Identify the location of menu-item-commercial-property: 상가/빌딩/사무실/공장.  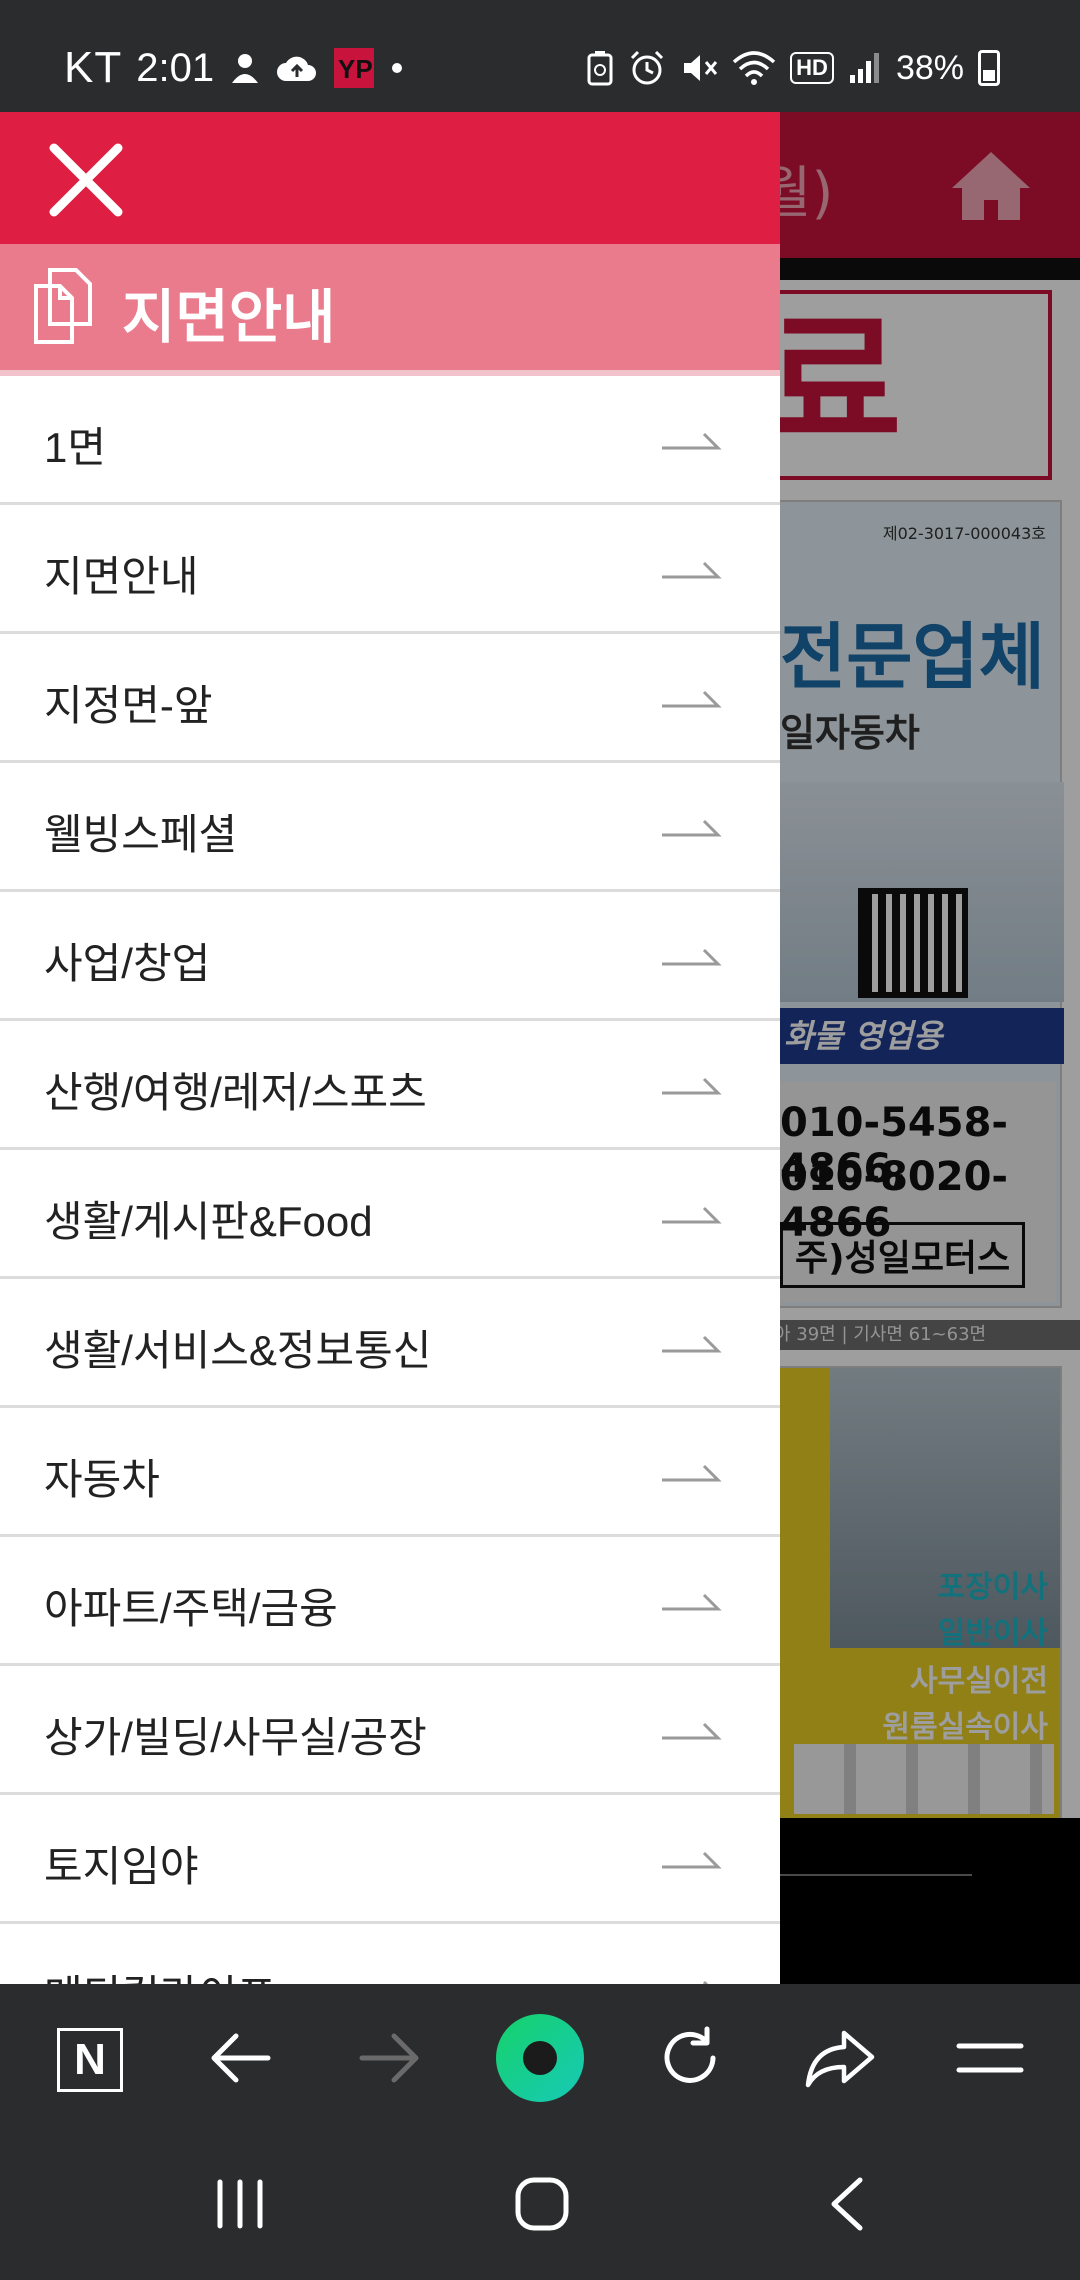
(390, 1730).